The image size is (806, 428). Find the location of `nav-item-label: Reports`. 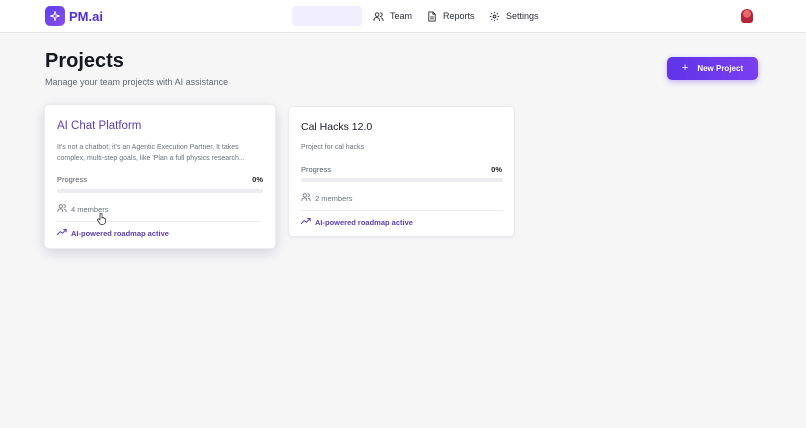

nav-item-label: Reports is located at coordinates (459, 16).